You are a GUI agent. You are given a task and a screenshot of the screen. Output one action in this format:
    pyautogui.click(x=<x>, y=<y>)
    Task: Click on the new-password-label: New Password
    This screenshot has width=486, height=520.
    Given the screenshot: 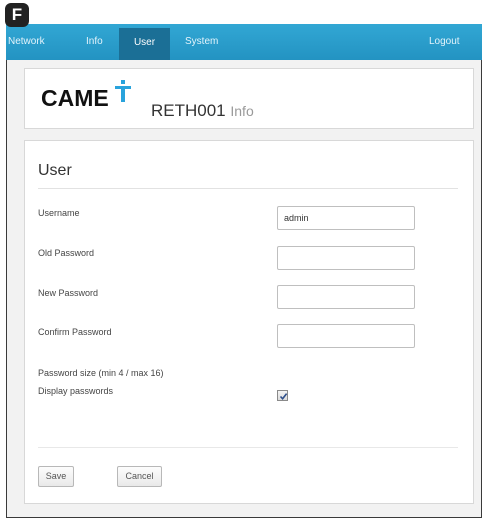 What is the action you would take?
    pyautogui.click(x=68, y=293)
    